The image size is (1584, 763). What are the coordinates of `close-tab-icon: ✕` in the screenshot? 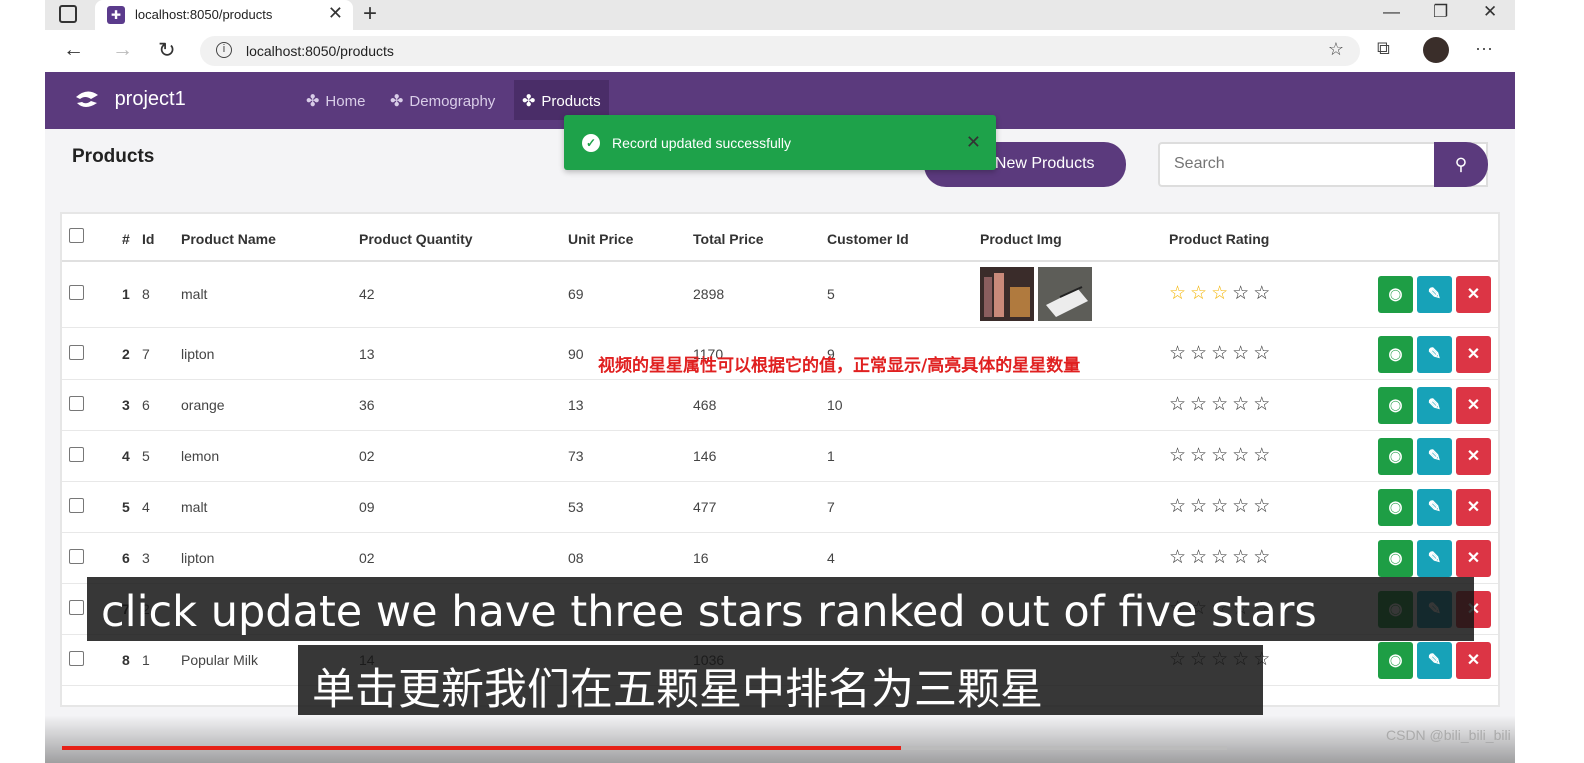 It's located at (335, 13).